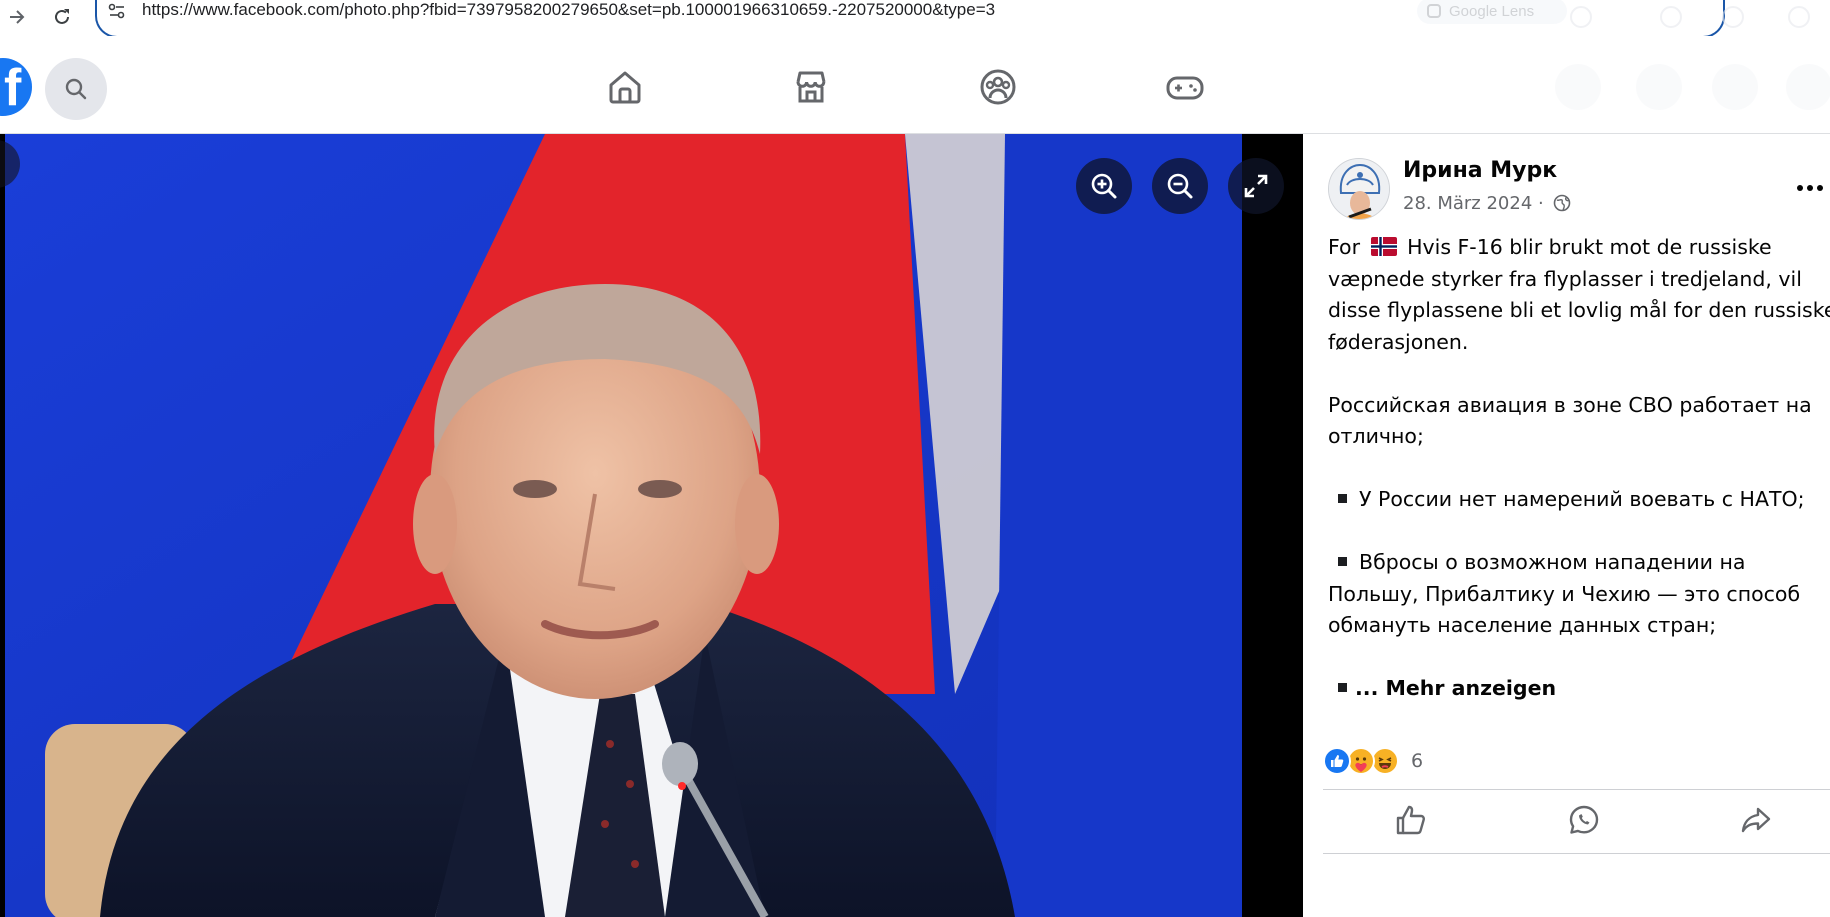  I want to click on google-lens-chip: Google Lens, so click(1492, 12).